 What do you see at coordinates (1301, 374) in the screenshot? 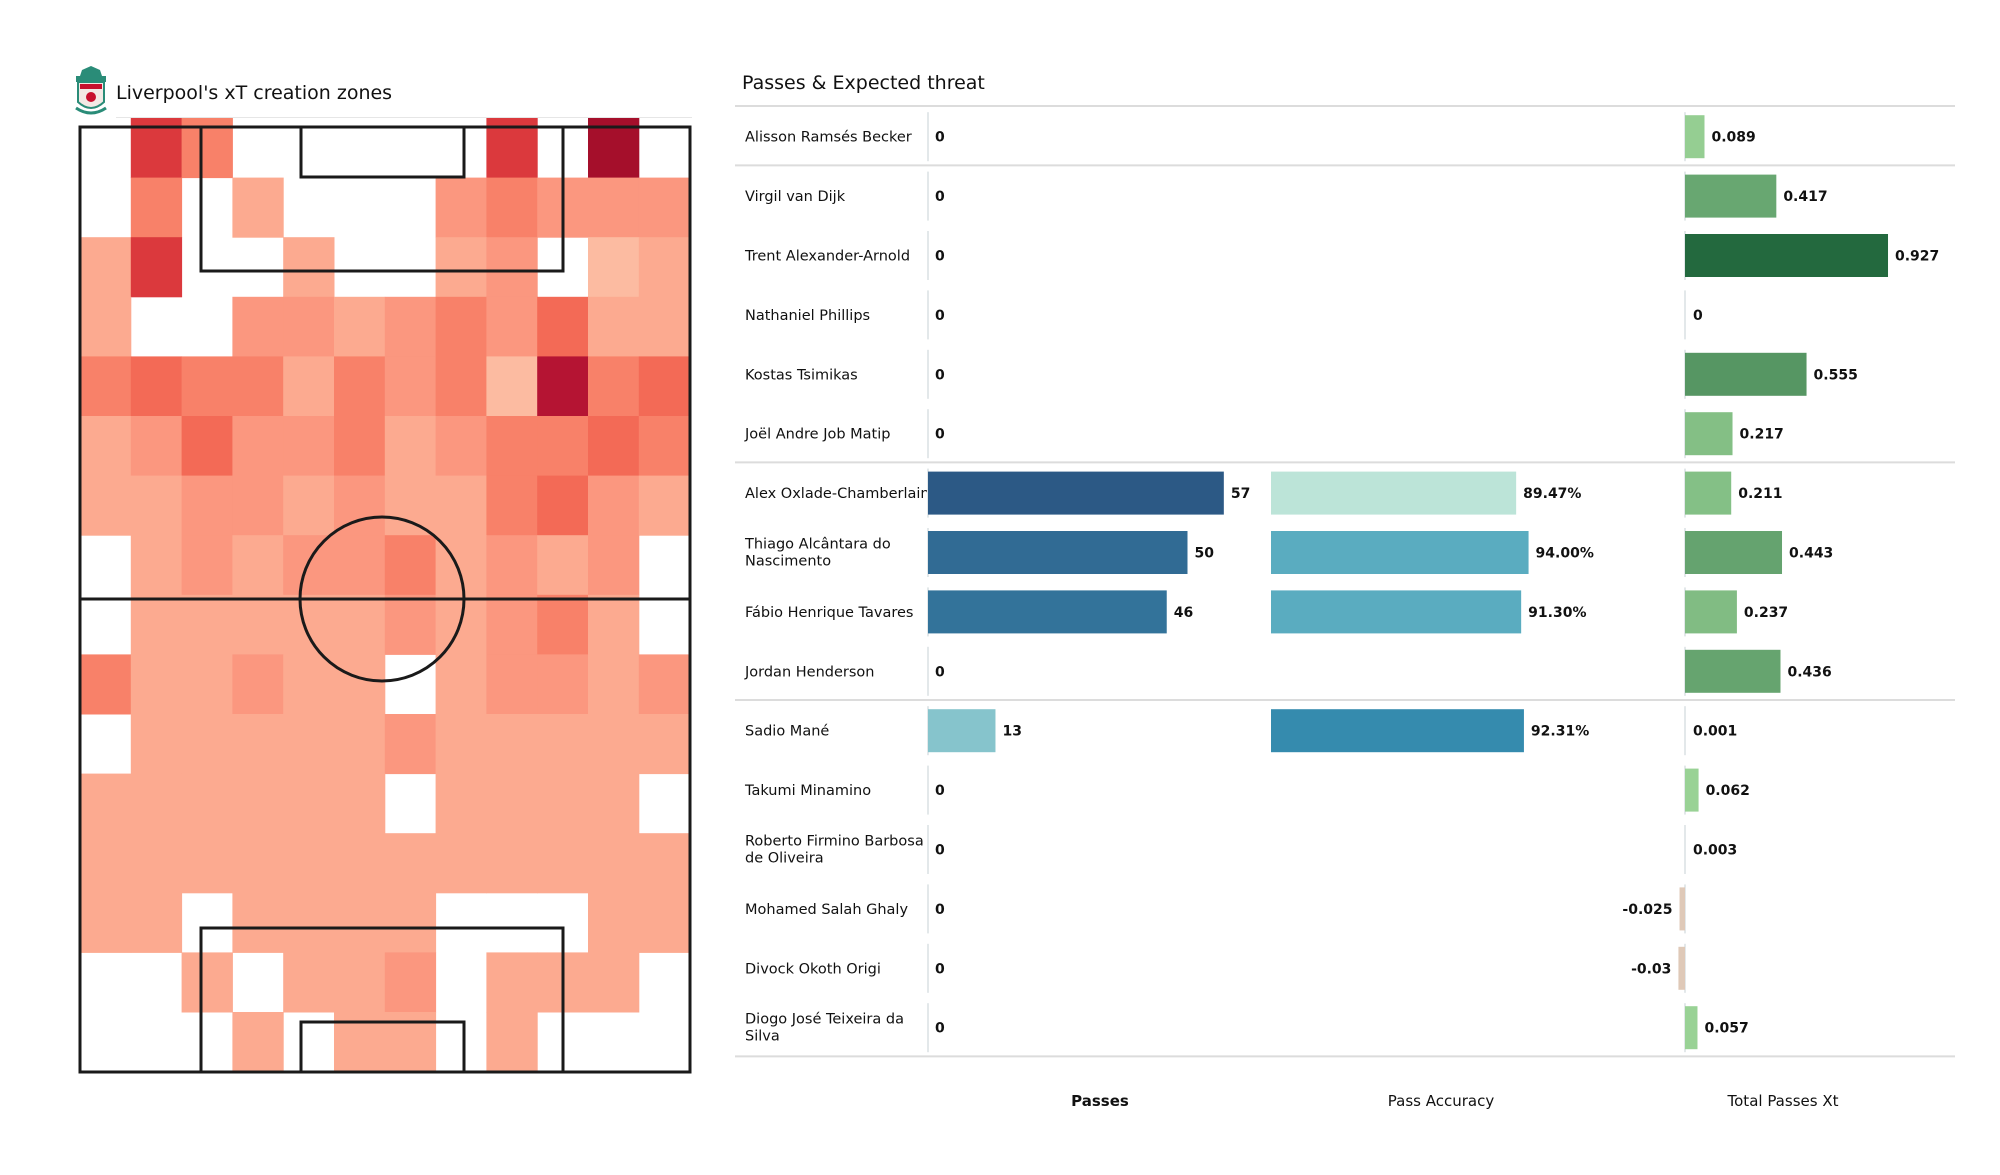
I see `table-row: Kostas Tsimikas 0 0.555` at bounding box center [1301, 374].